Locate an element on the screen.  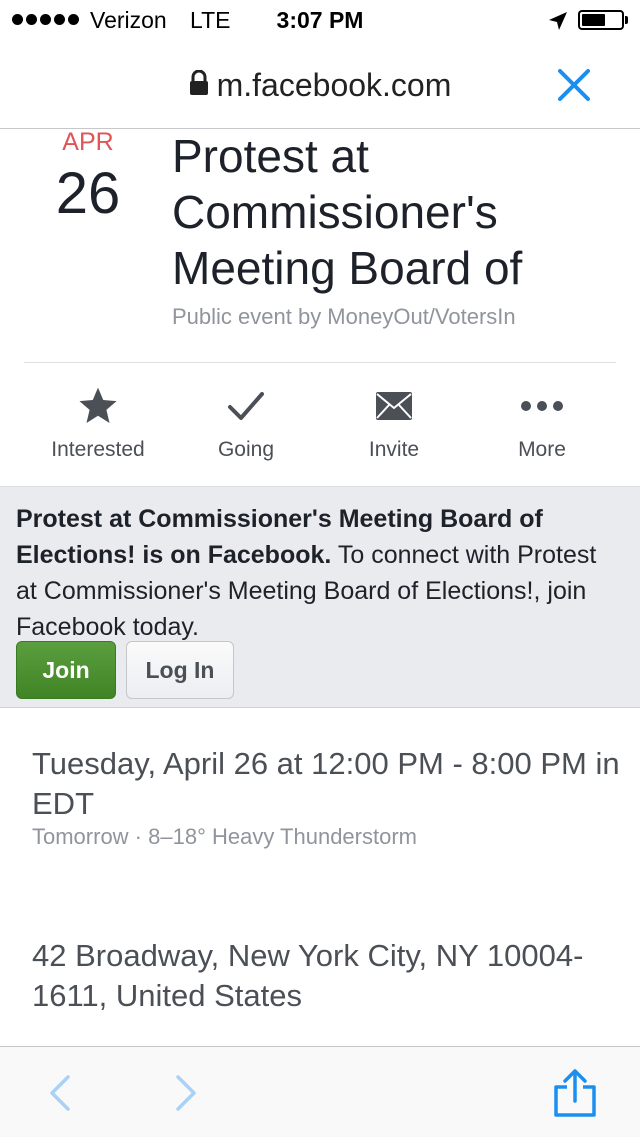
event-day: 26 is located at coordinates (88, 193).